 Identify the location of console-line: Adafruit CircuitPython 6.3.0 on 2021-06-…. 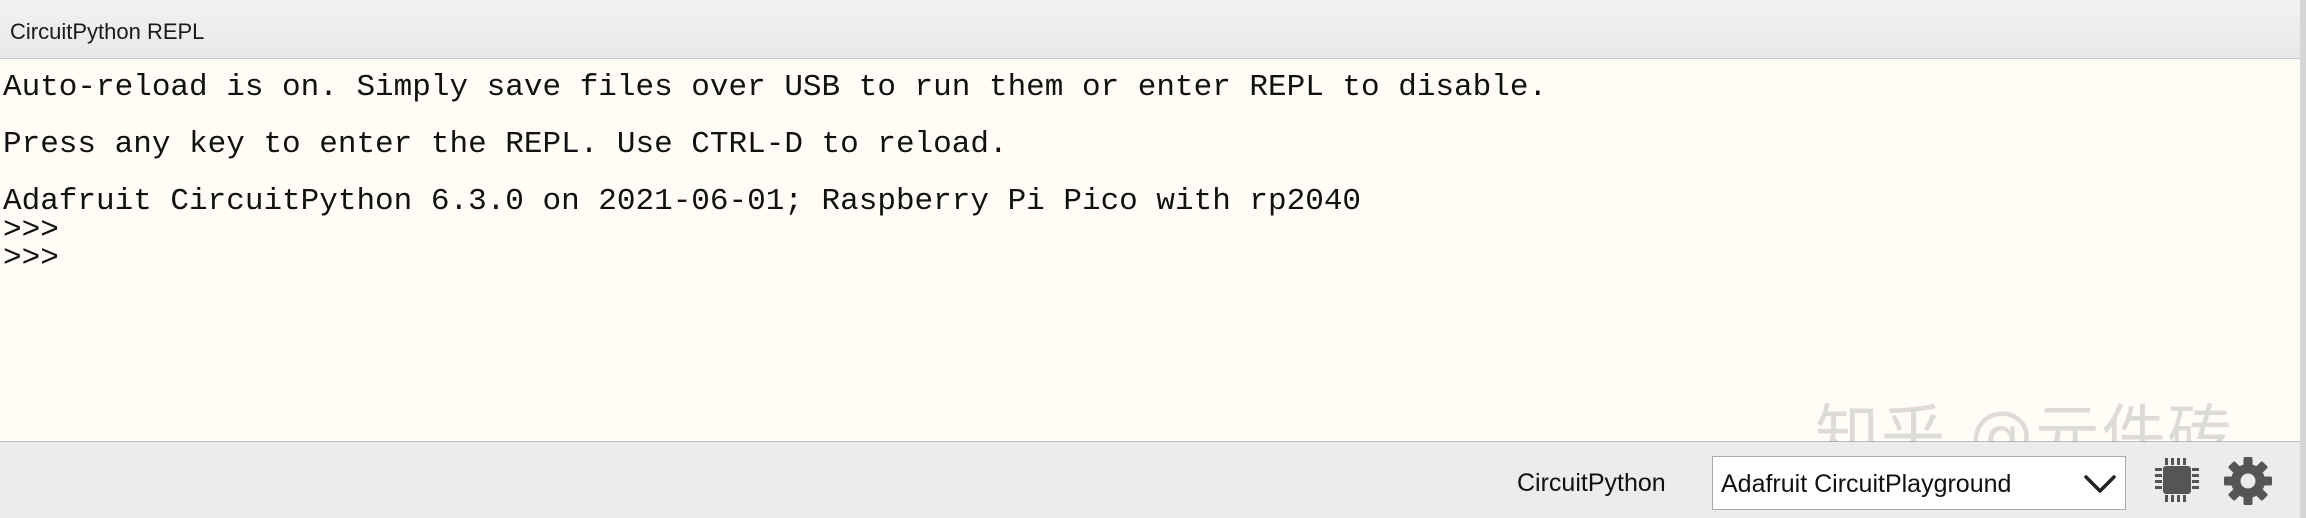
(682, 201).